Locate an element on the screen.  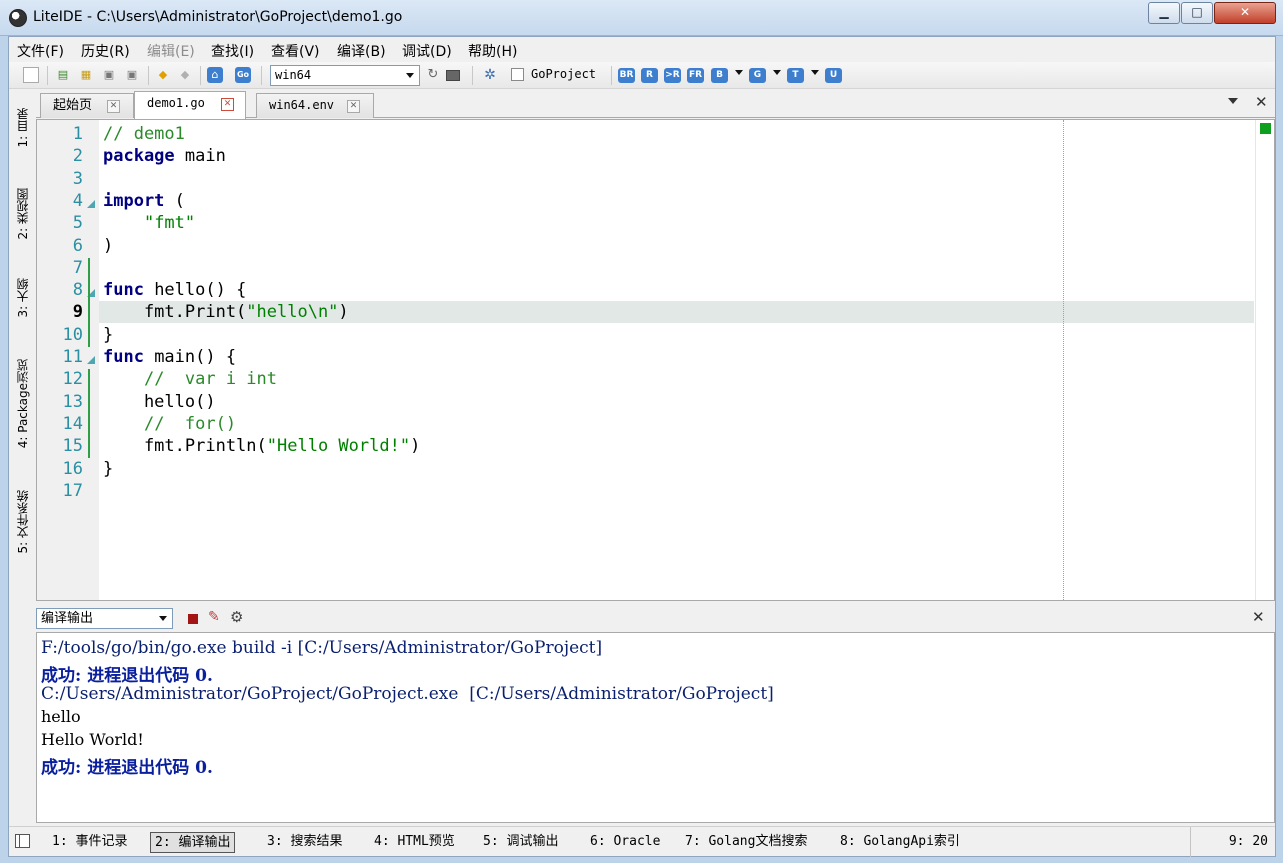
line-number: 12 is located at coordinates (72, 379).